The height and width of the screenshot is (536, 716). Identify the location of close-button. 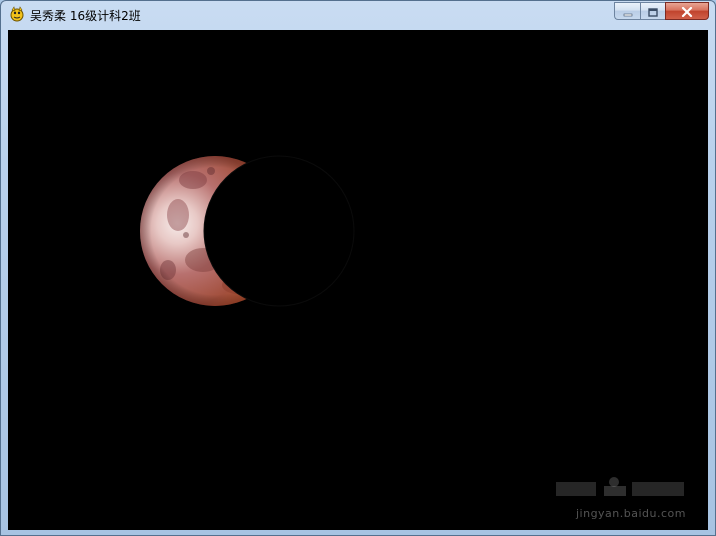
(687, 11).